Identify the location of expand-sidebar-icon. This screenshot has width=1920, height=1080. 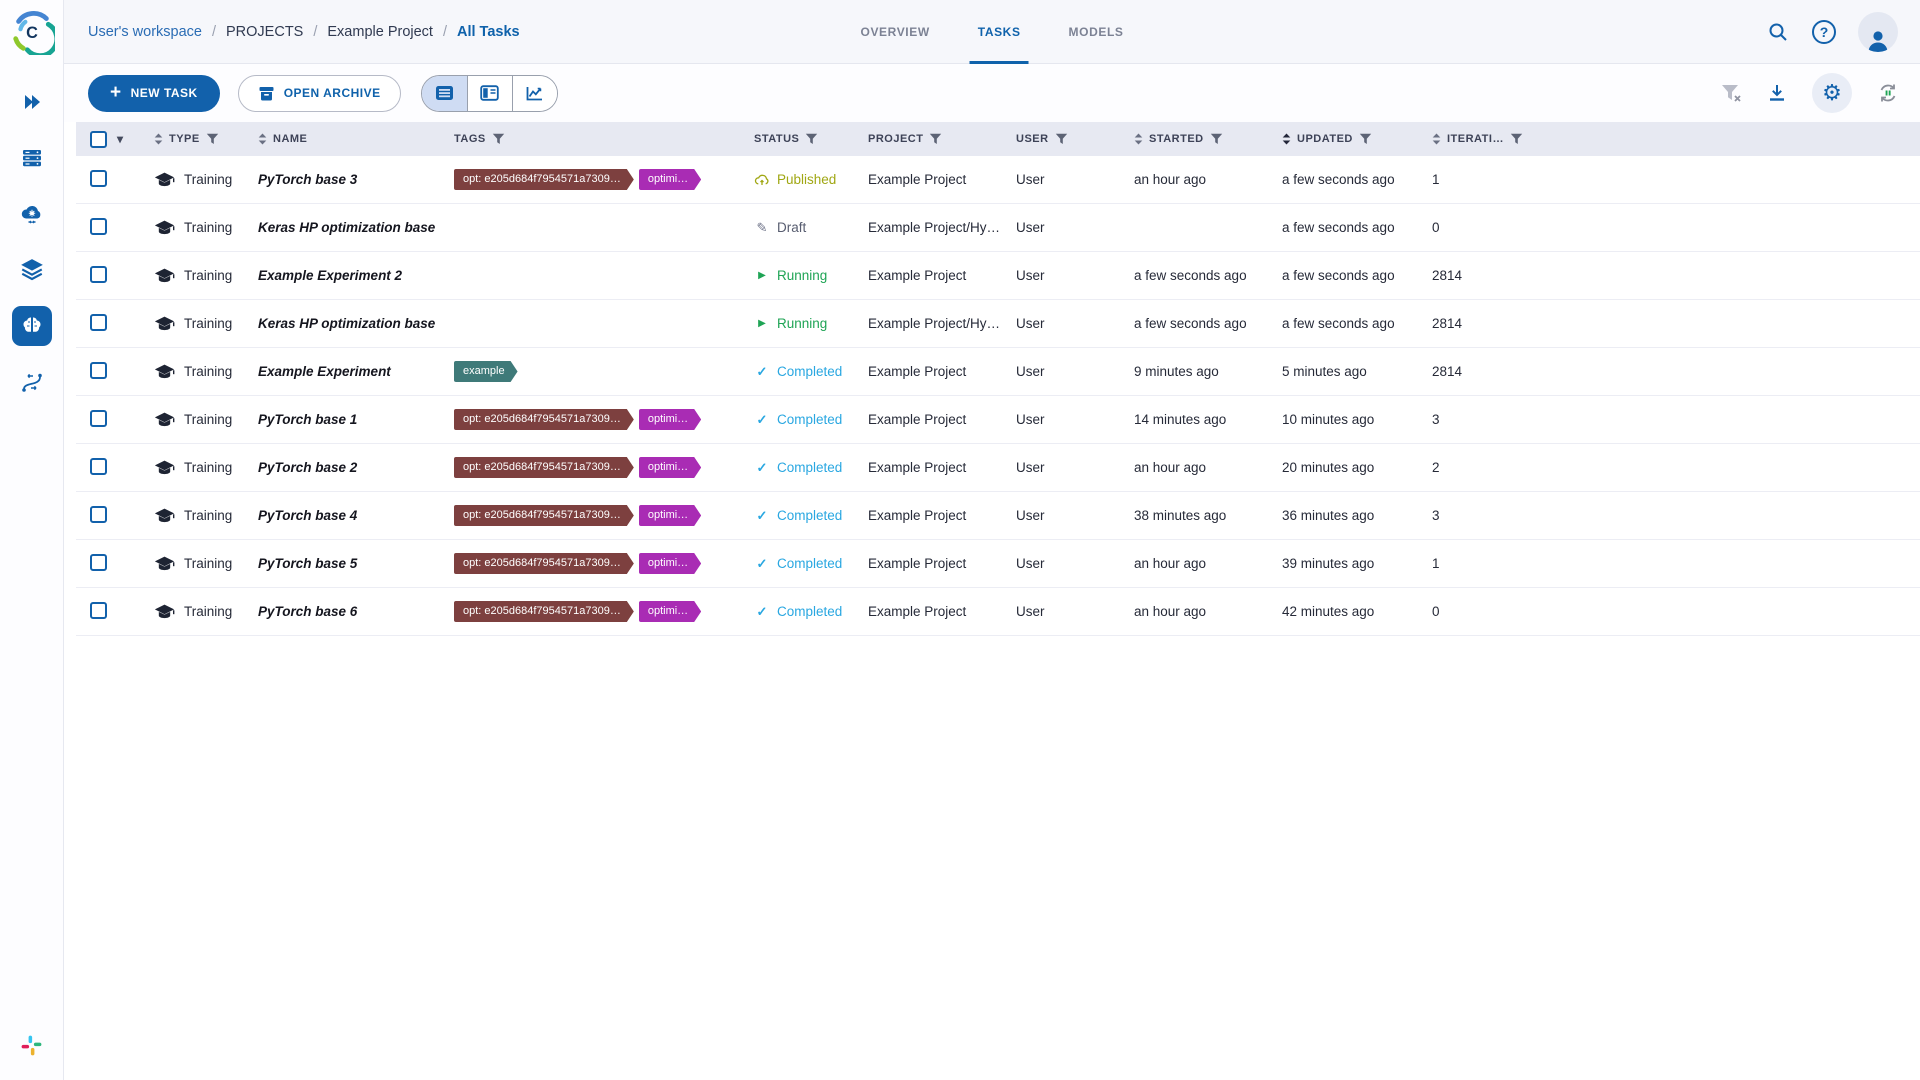
(32, 102).